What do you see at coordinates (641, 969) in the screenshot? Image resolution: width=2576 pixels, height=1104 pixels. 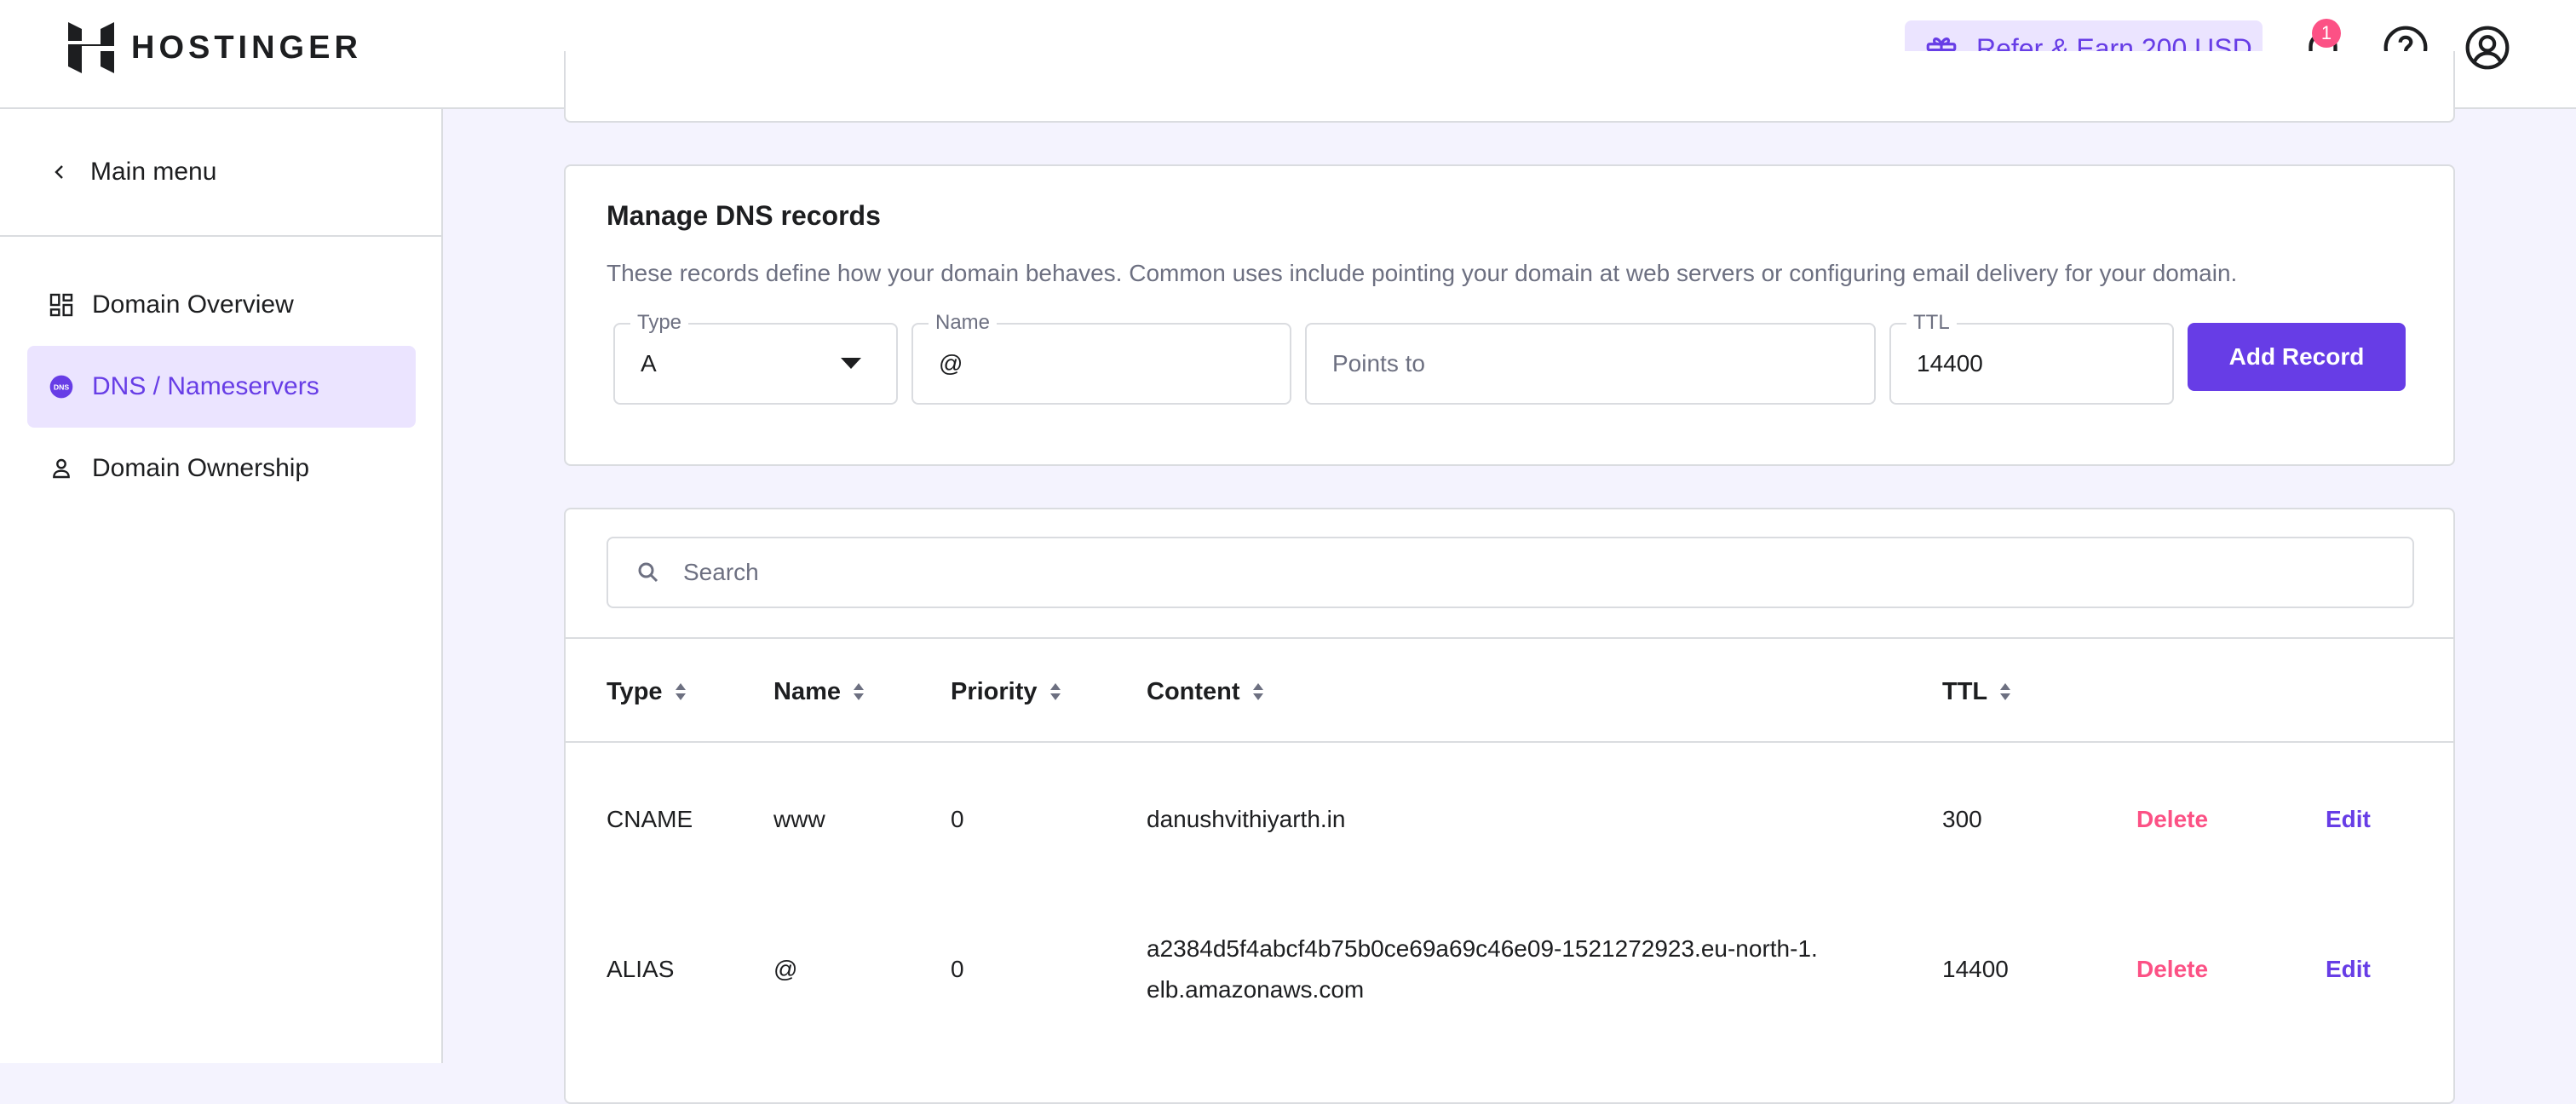 I see `cell-type: ALIAS` at bounding box center [641, 969].